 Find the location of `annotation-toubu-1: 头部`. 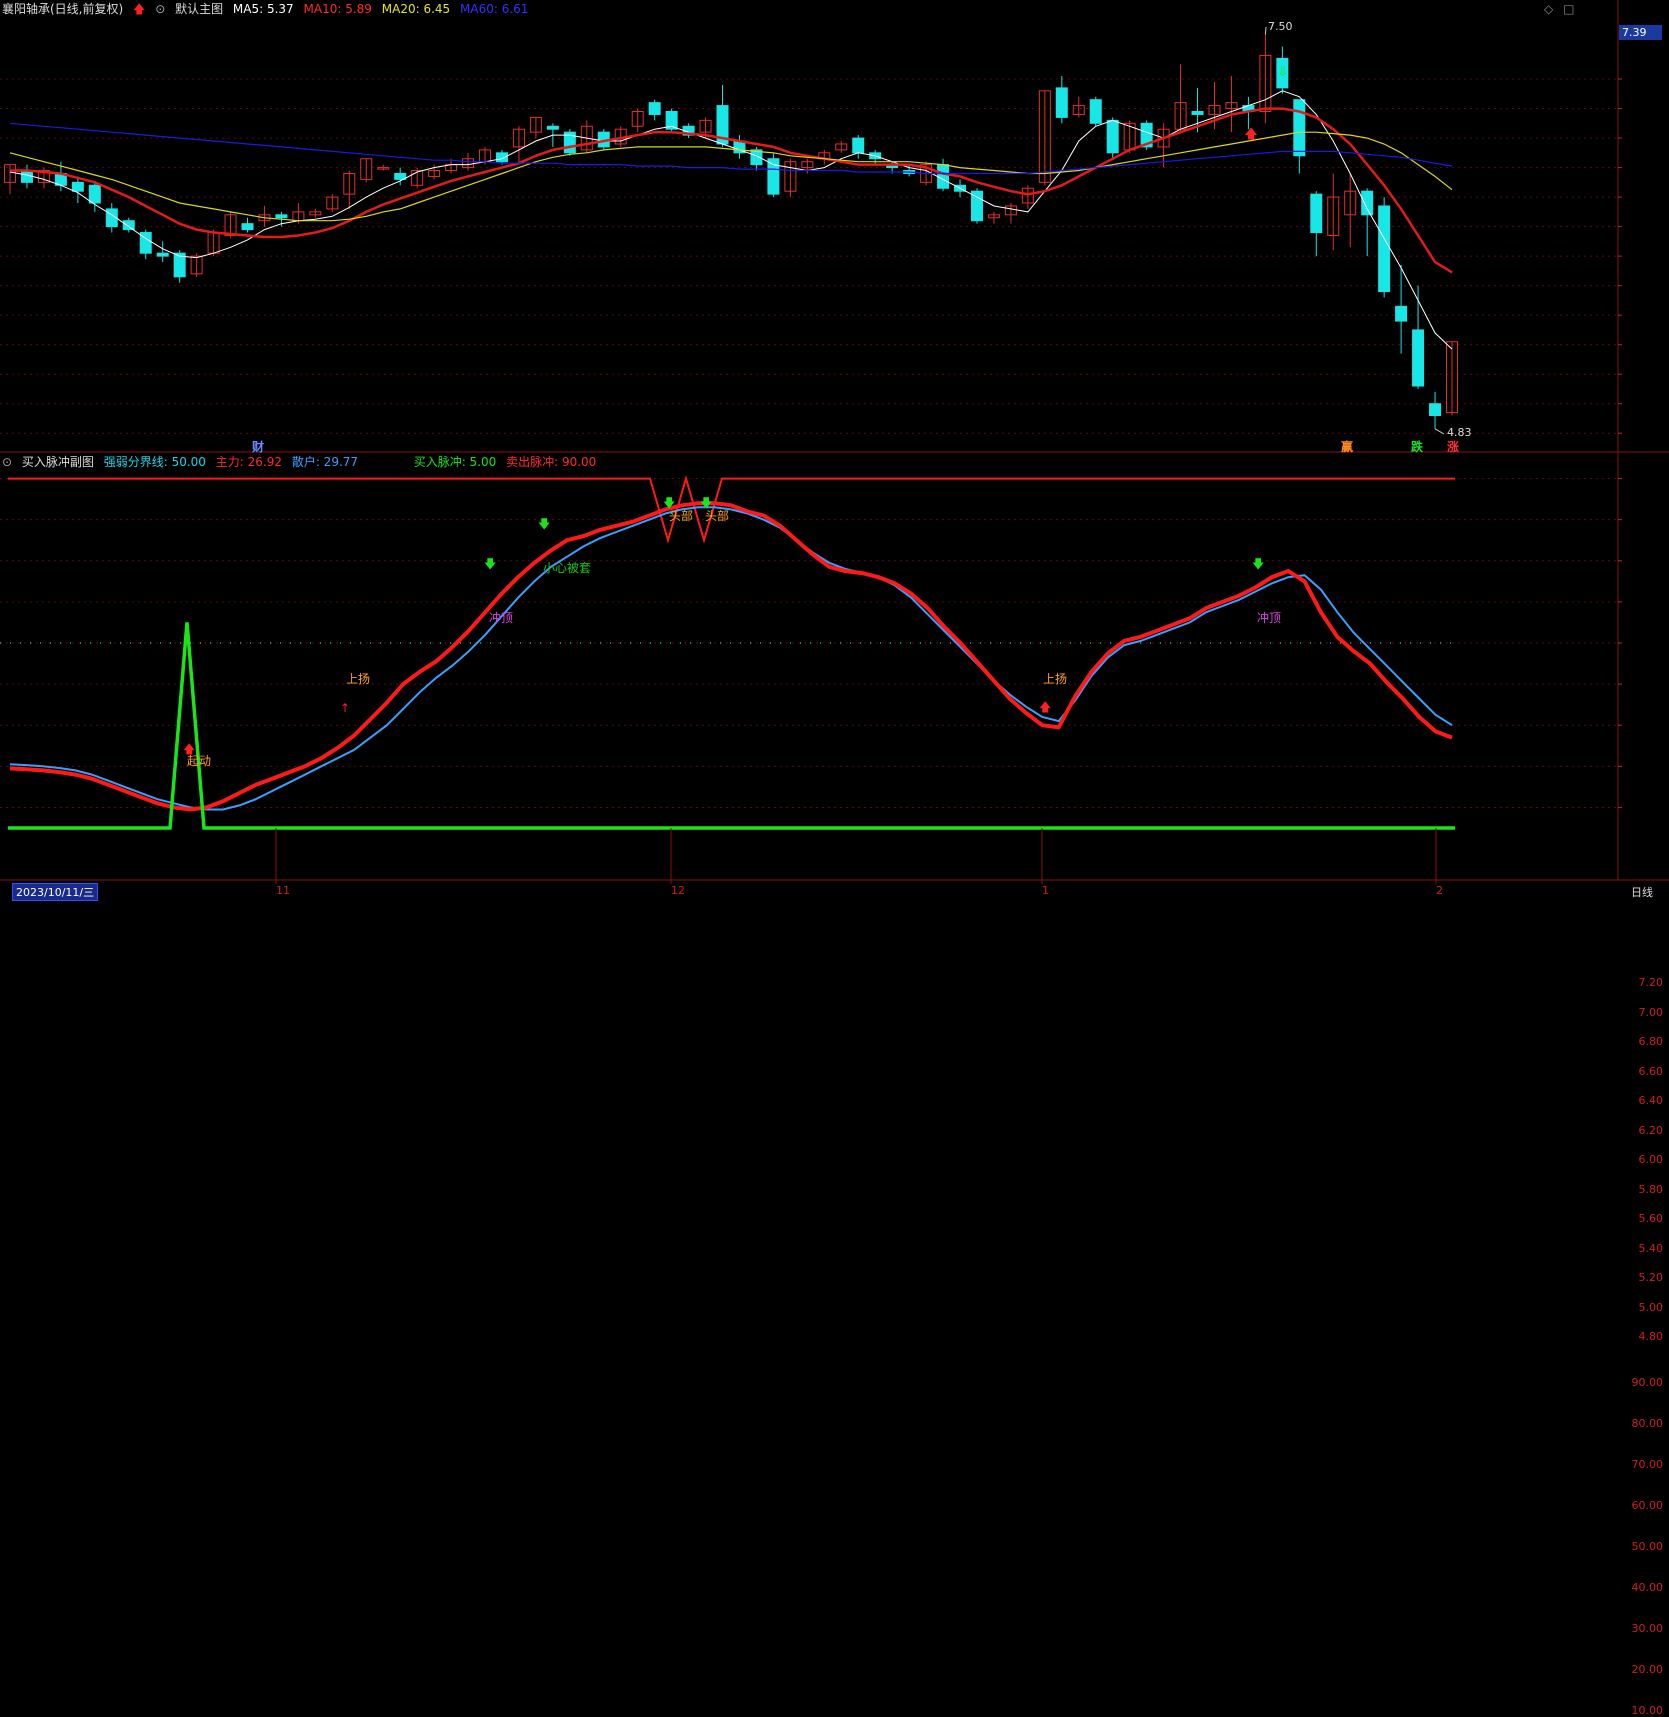

annotation-toubu-1: 头部 is located at coordinates (681, 516).